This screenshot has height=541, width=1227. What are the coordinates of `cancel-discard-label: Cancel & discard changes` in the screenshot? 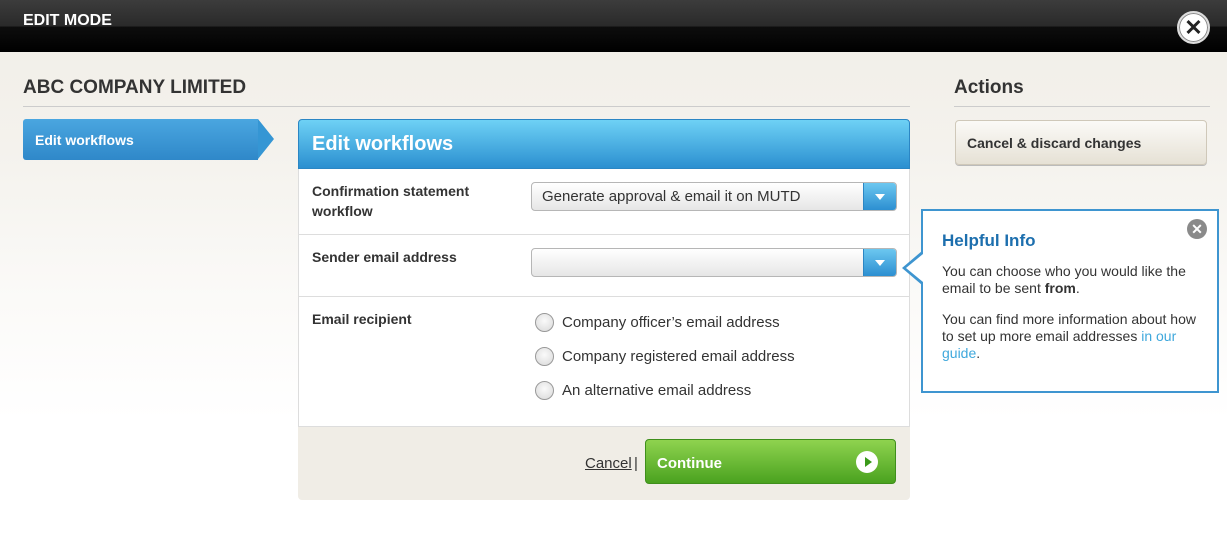 It's located at (1054, 143).